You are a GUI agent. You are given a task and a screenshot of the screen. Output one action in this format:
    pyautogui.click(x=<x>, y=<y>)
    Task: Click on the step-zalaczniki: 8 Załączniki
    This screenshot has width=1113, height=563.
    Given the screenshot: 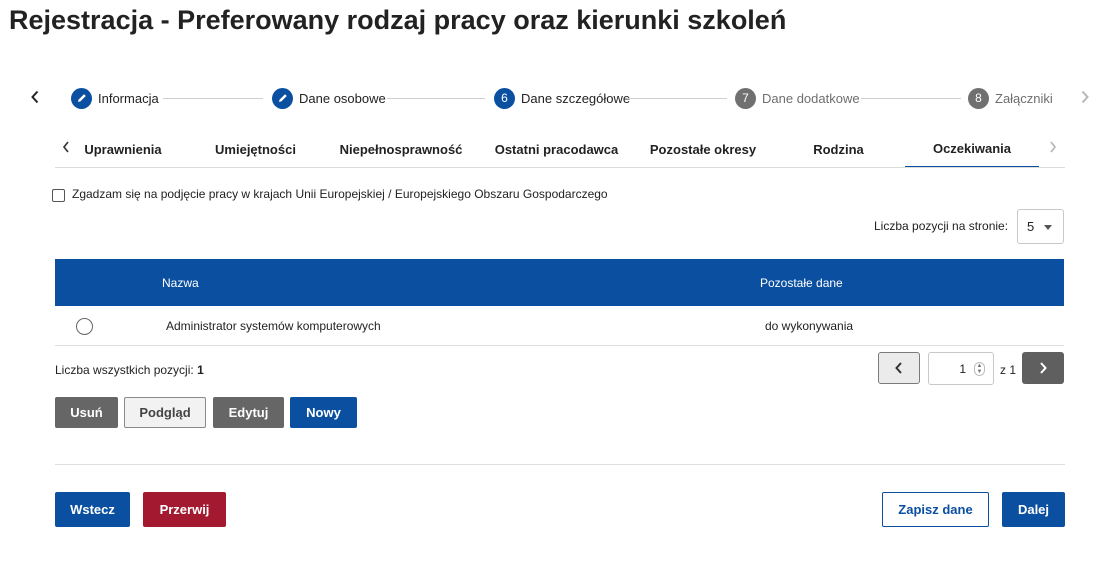 What is the action you would take?
    pyautogui.click(x=1010, y=98)
    